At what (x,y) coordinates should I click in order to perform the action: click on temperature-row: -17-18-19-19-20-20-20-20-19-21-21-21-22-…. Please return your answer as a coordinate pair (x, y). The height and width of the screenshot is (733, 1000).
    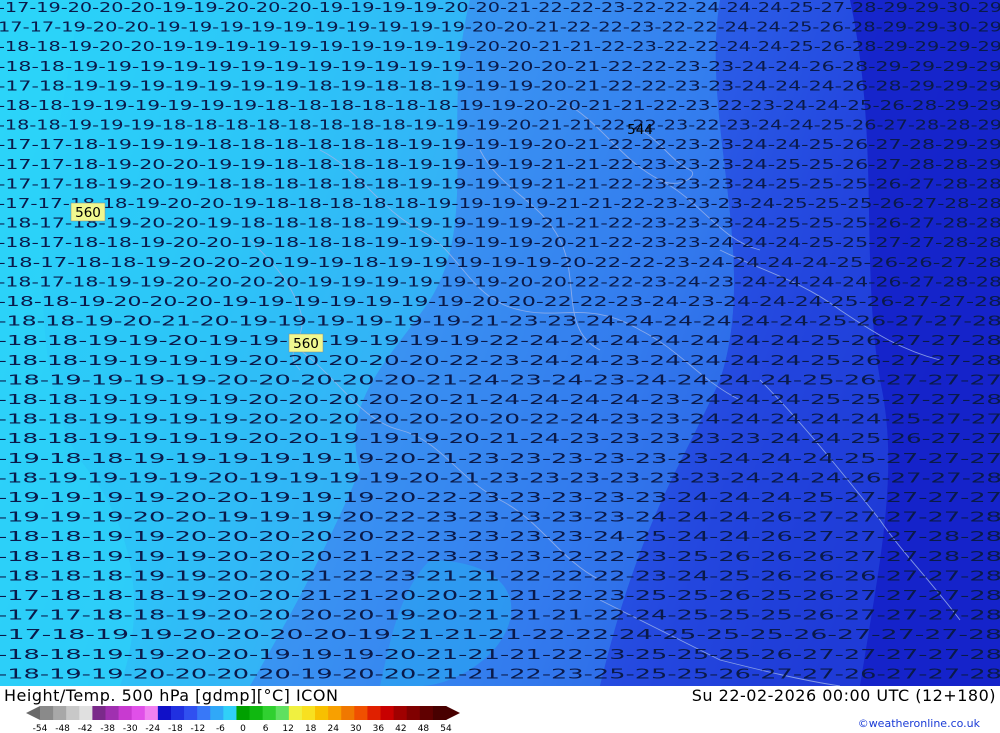
    Looking at the image, I should click on (500, 635).